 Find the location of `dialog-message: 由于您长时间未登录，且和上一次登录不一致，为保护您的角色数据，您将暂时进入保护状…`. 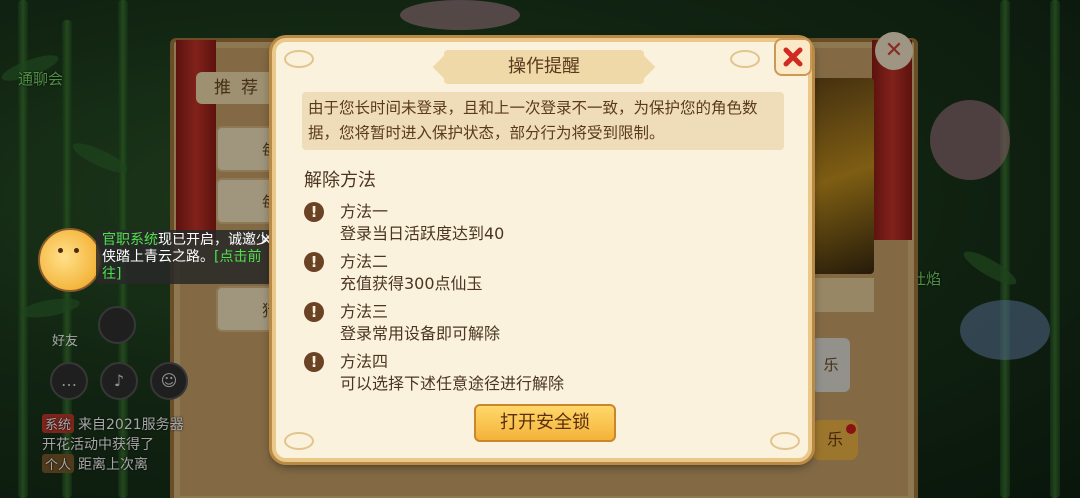

dialog-message: 由于您长时间未登录，且和上一次登录不一致，为保护您的角色数据，您将暂时进入保护状… is located at coordinates (543, 121).